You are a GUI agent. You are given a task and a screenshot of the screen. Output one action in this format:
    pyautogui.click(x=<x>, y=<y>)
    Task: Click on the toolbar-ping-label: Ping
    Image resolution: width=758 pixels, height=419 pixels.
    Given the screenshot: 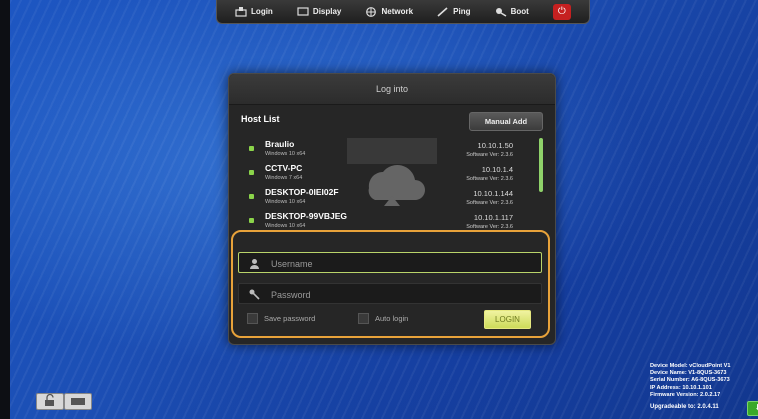 What is the action you would take?
    pyautogui.click(x=462, y=11)
    